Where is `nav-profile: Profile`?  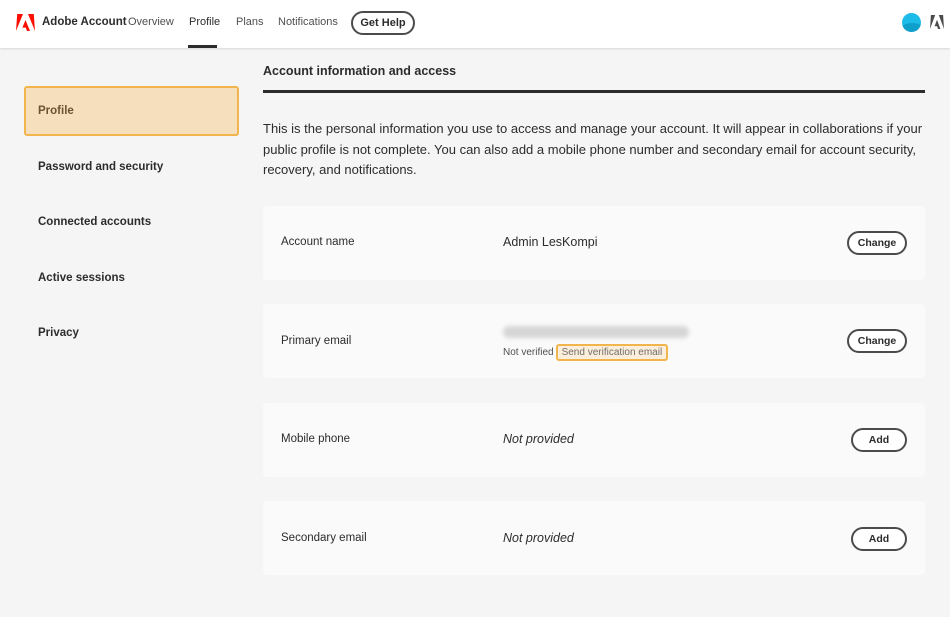 nav-profile: Profile is located at coordinates (204, 22).